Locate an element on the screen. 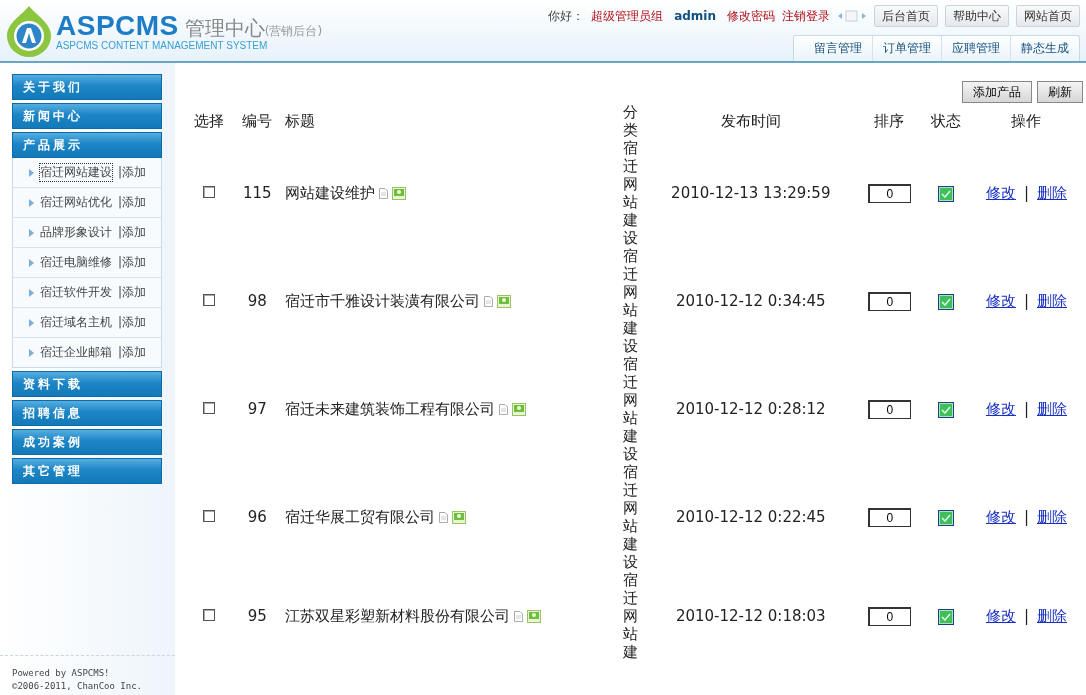 The width and height of the screenshot is (1086, 695). category-cell: 宿迁网站建 is located at coordinates (631, 616).